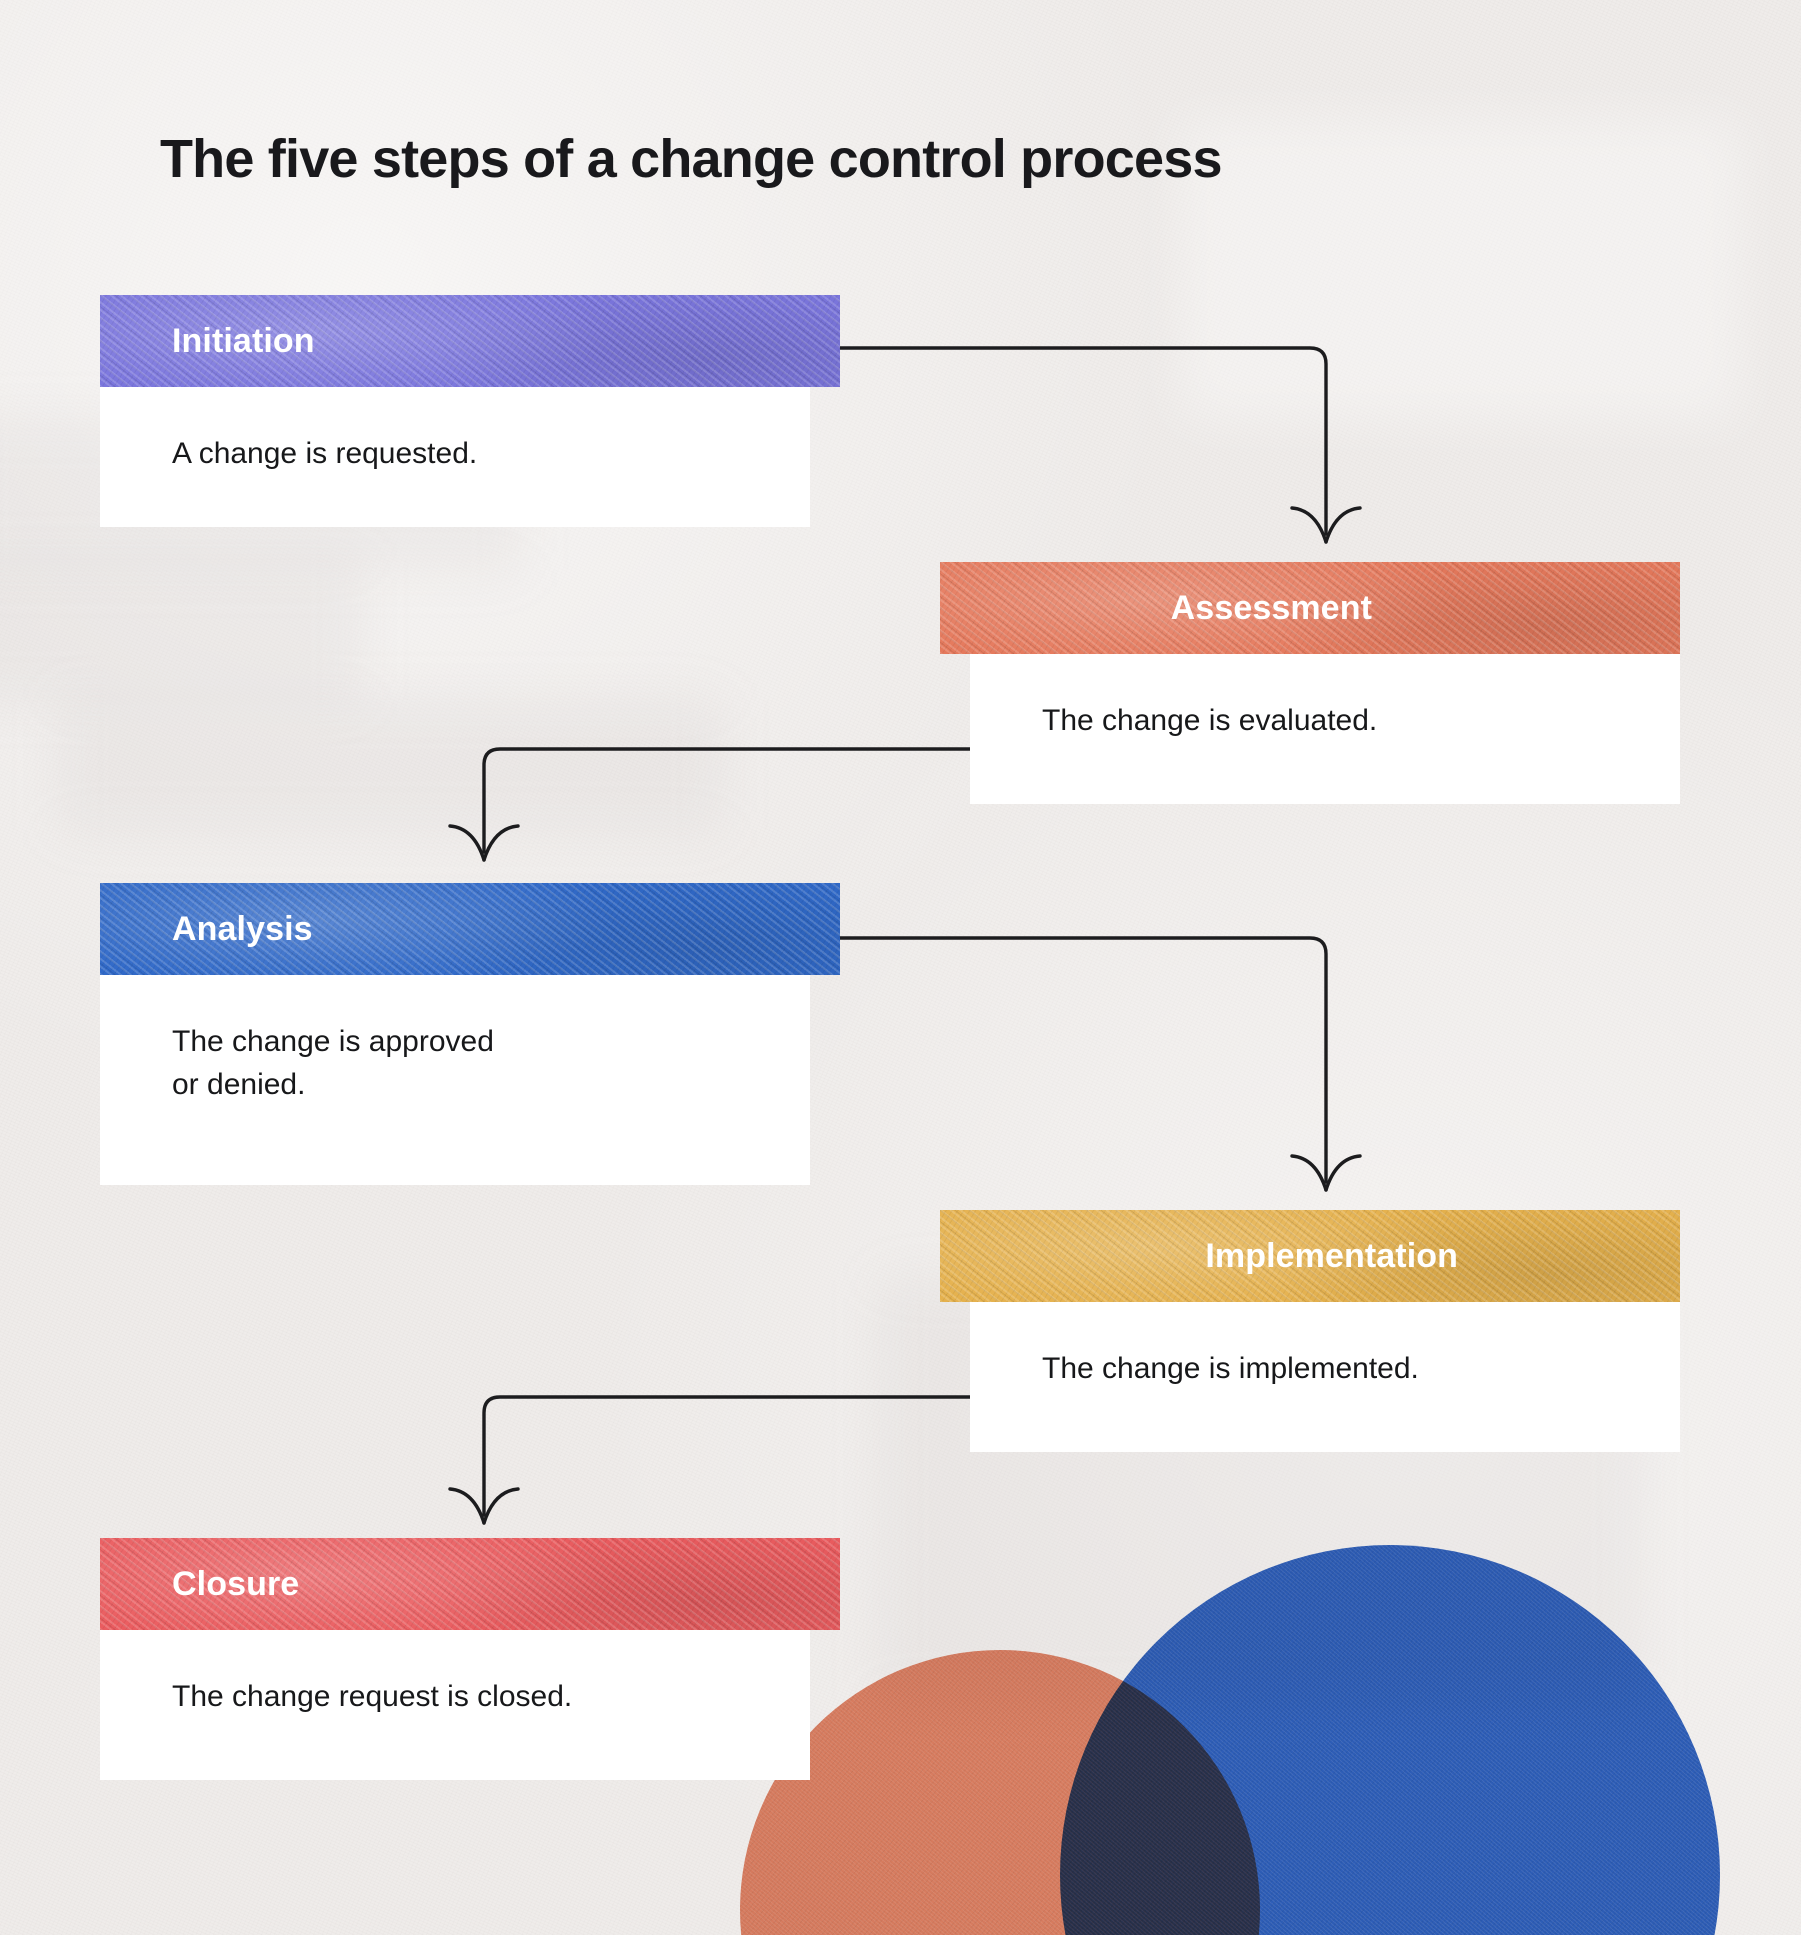 The width and height of the screenshot is (1801, 1935). What do you see at coordinates (1390, 1740) in the screenshot?
I see `decorative-circle-blue` at bounding box center [1390, 1740].